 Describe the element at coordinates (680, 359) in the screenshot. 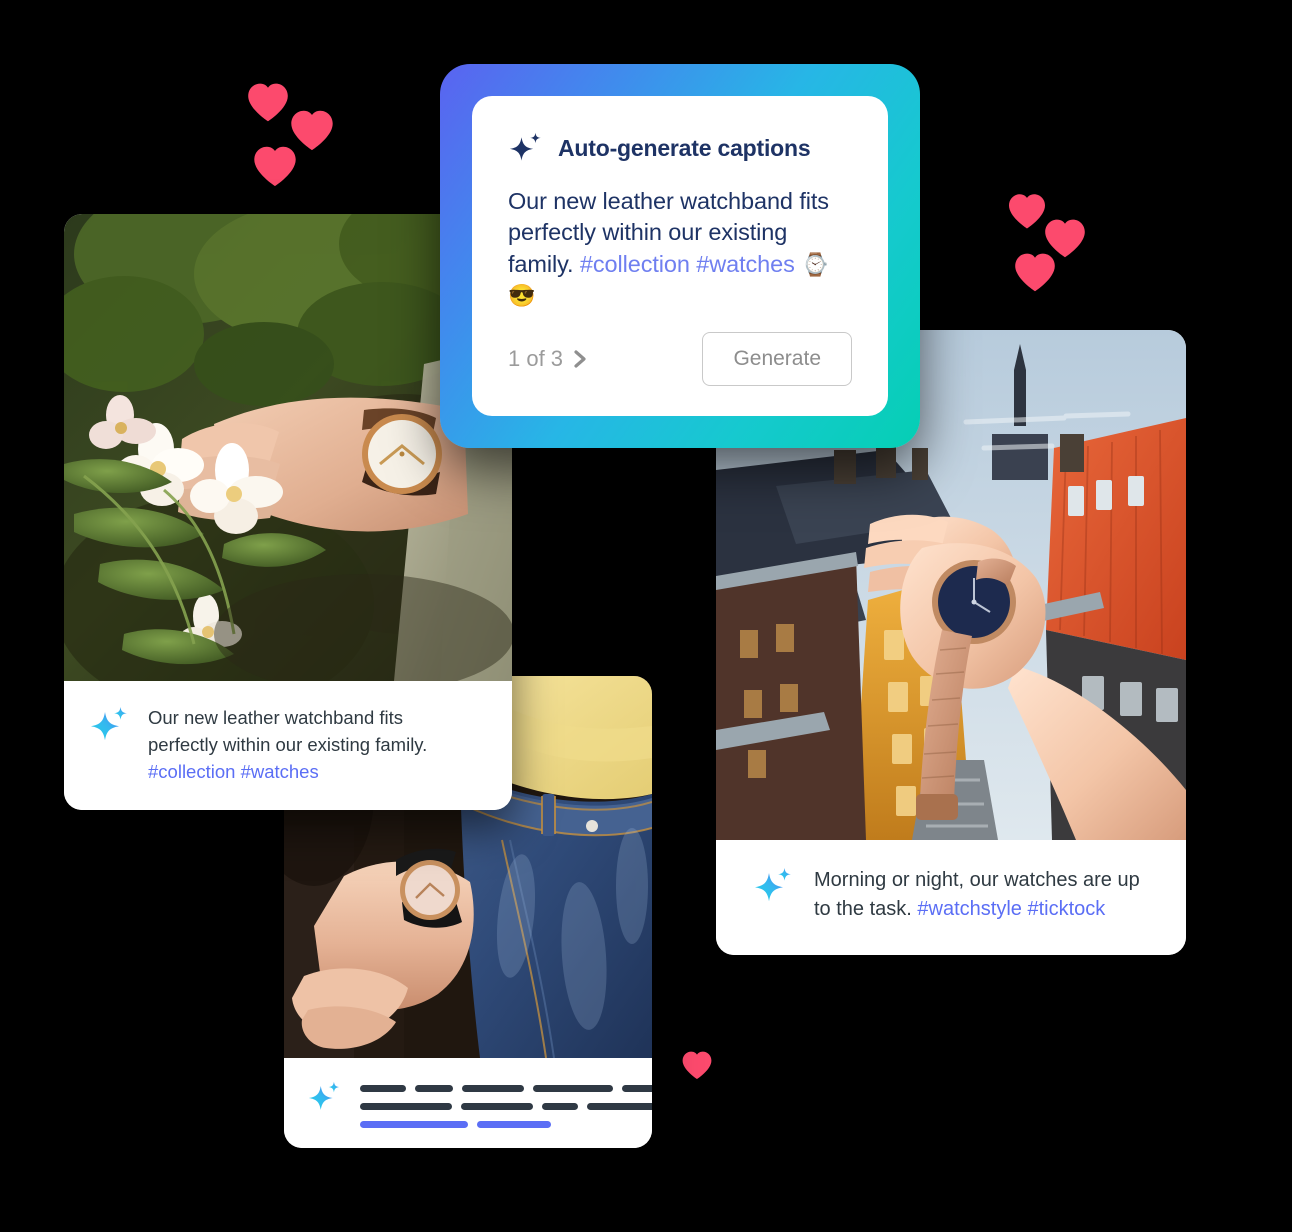

I see `modal-footer: 1 of 3 Generate` at that location.